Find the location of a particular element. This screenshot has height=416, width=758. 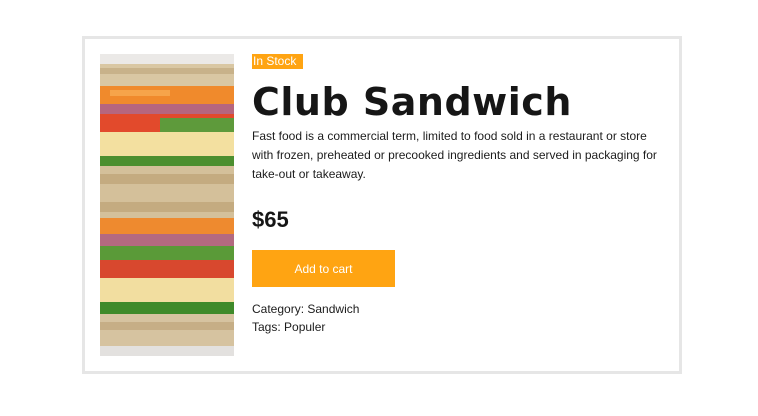

tags-label: Tags: is located at coordinates (266, 327).